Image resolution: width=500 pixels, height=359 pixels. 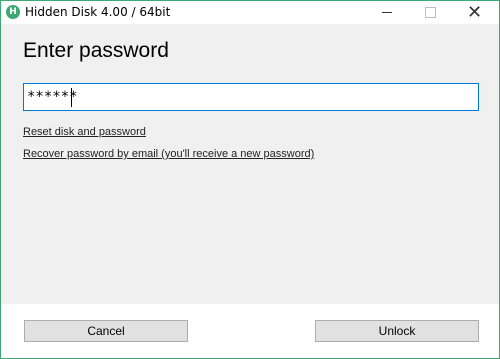 I want to click on password-input: ******, so click(x=251, y=97).